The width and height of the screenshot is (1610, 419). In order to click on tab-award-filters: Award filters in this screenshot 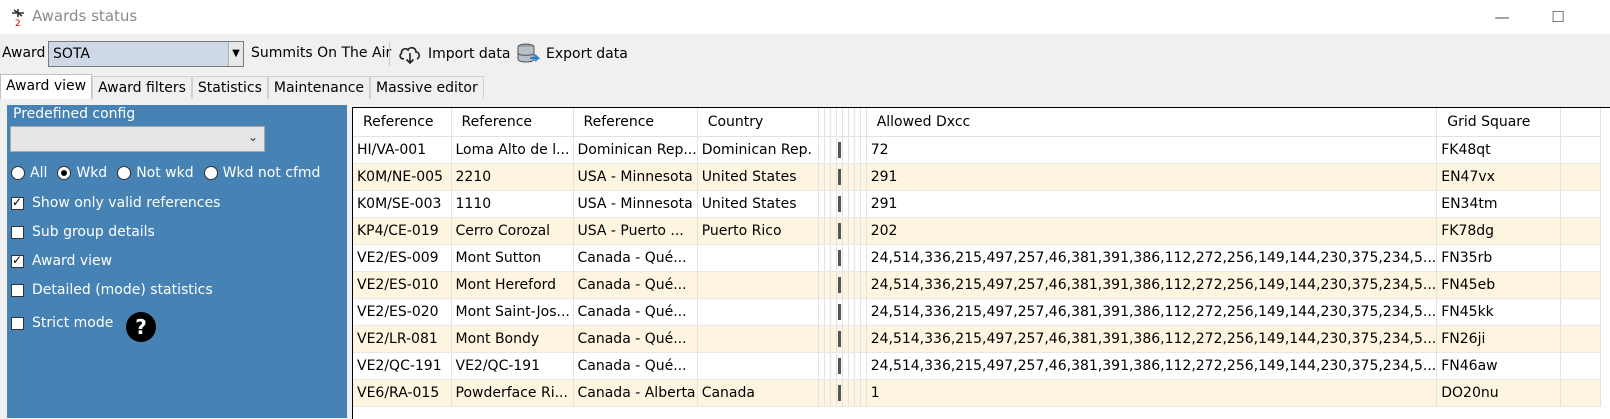, I will do `click(142, 87)`.